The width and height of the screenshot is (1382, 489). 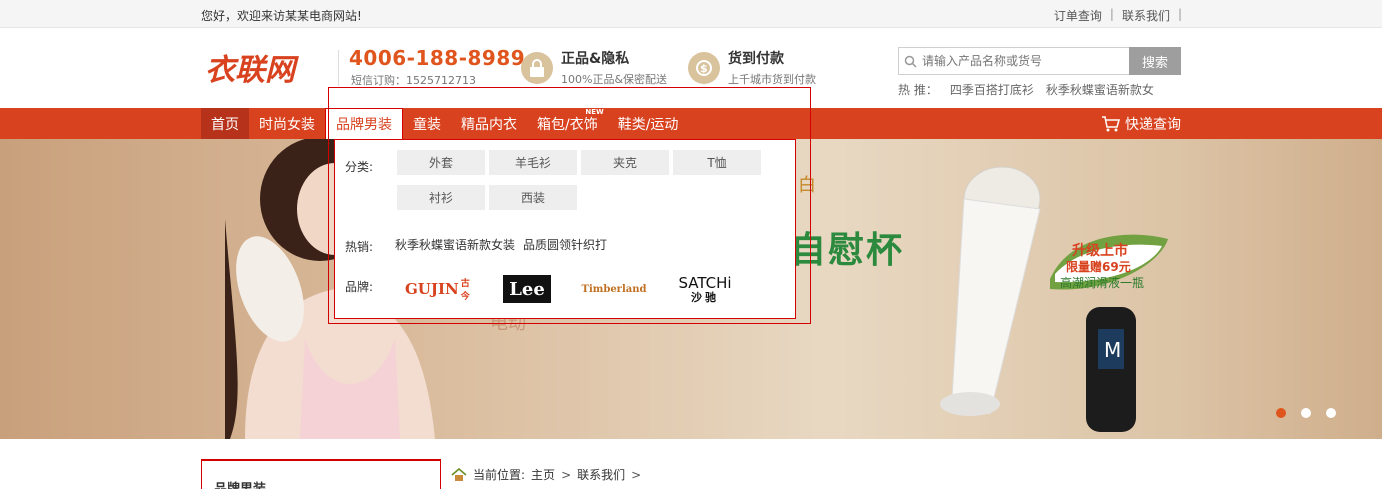 What do you see at coordinates (441, 162) in the screenshot?
I see `category-item: 外套` at bounding box center [441, 162].